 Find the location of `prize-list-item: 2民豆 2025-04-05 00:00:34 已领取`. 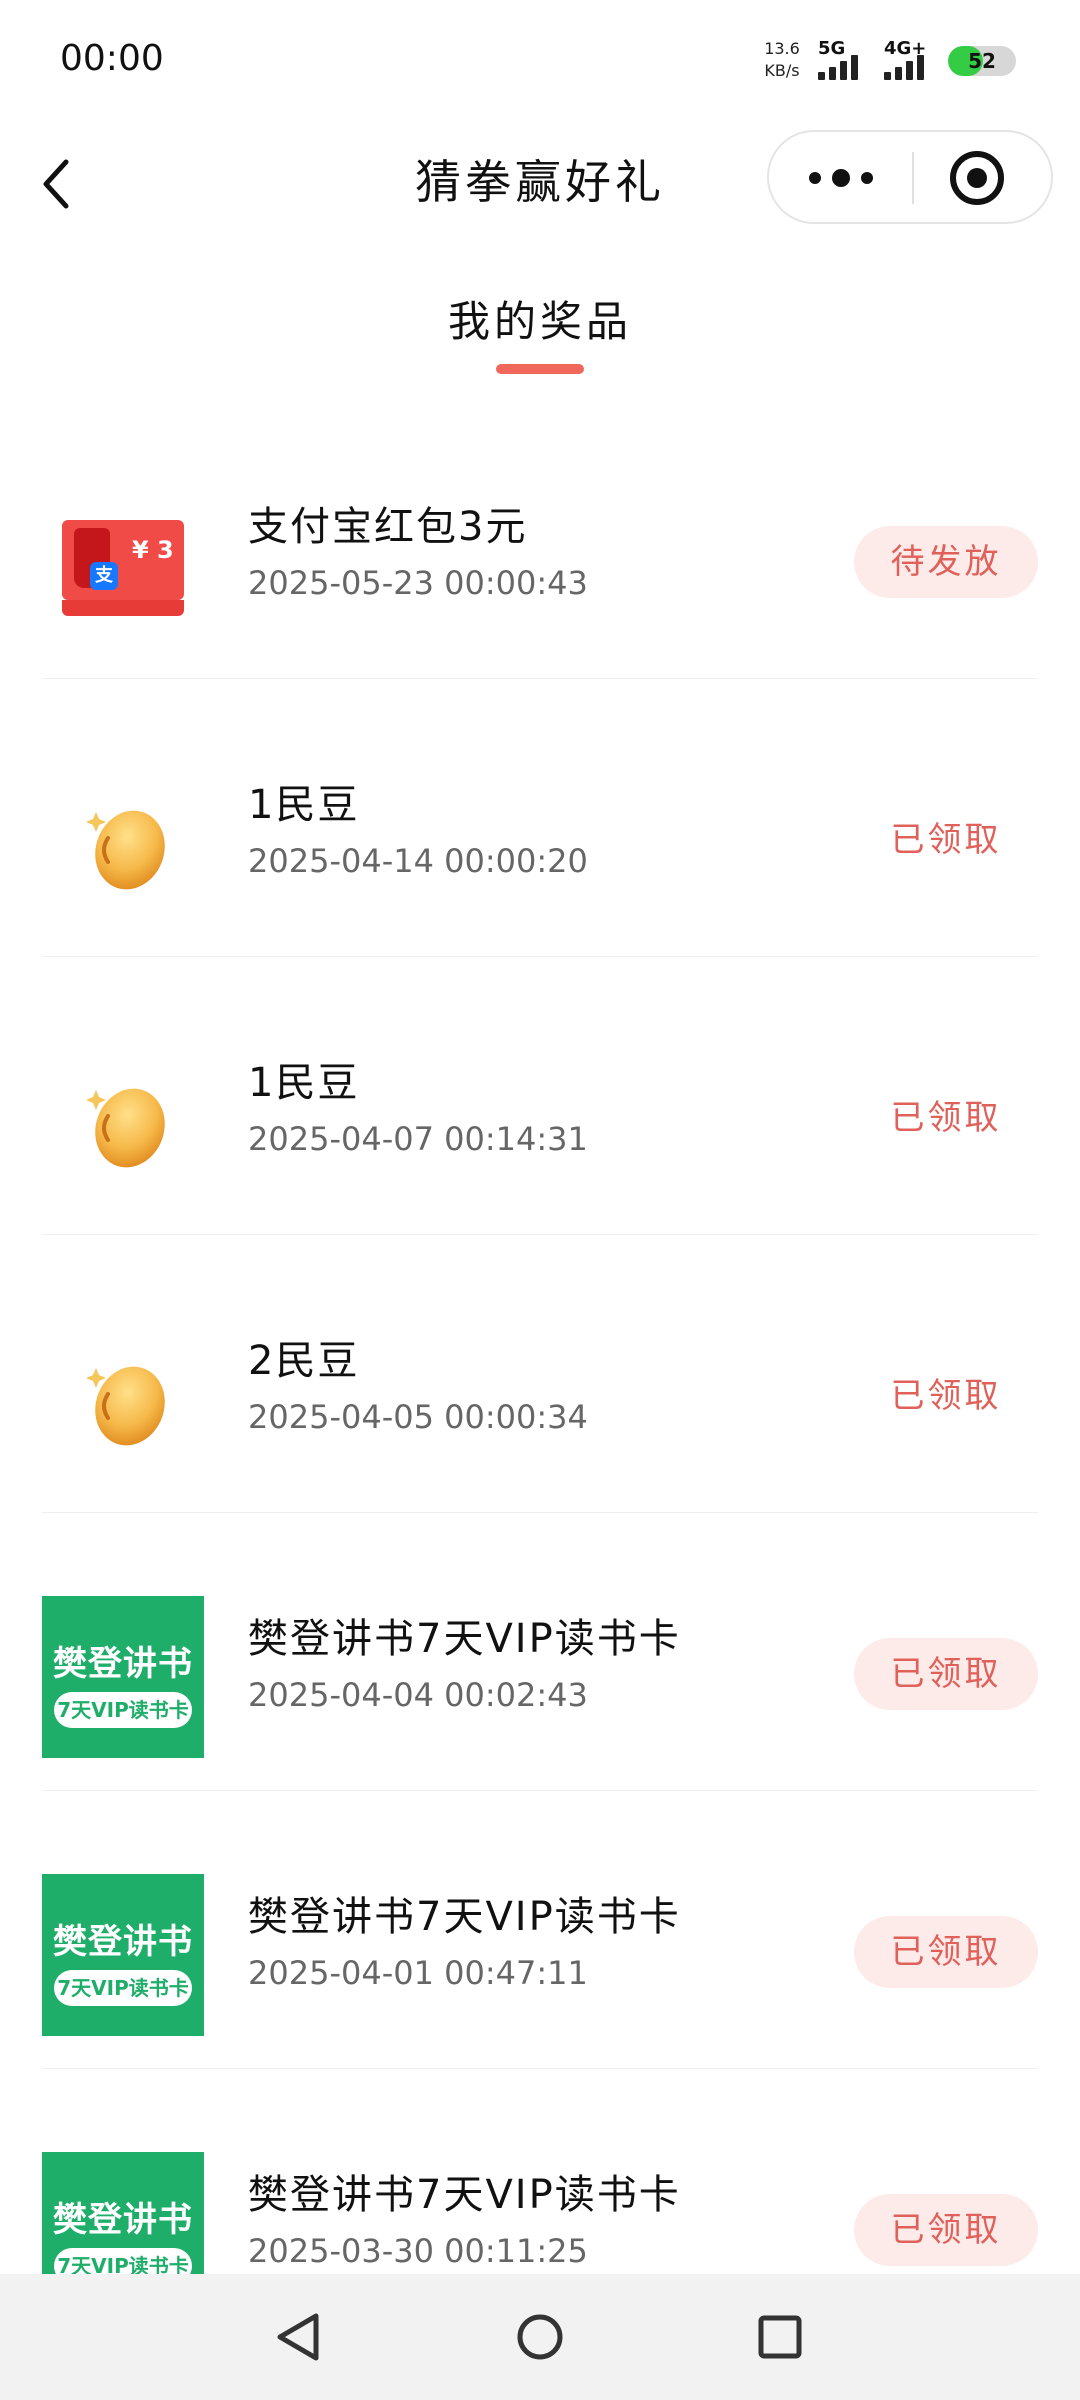

prize-list-item: 2民豆 2025-04-05 00:00:34 已领取 is located at coordinates (540, 1373).